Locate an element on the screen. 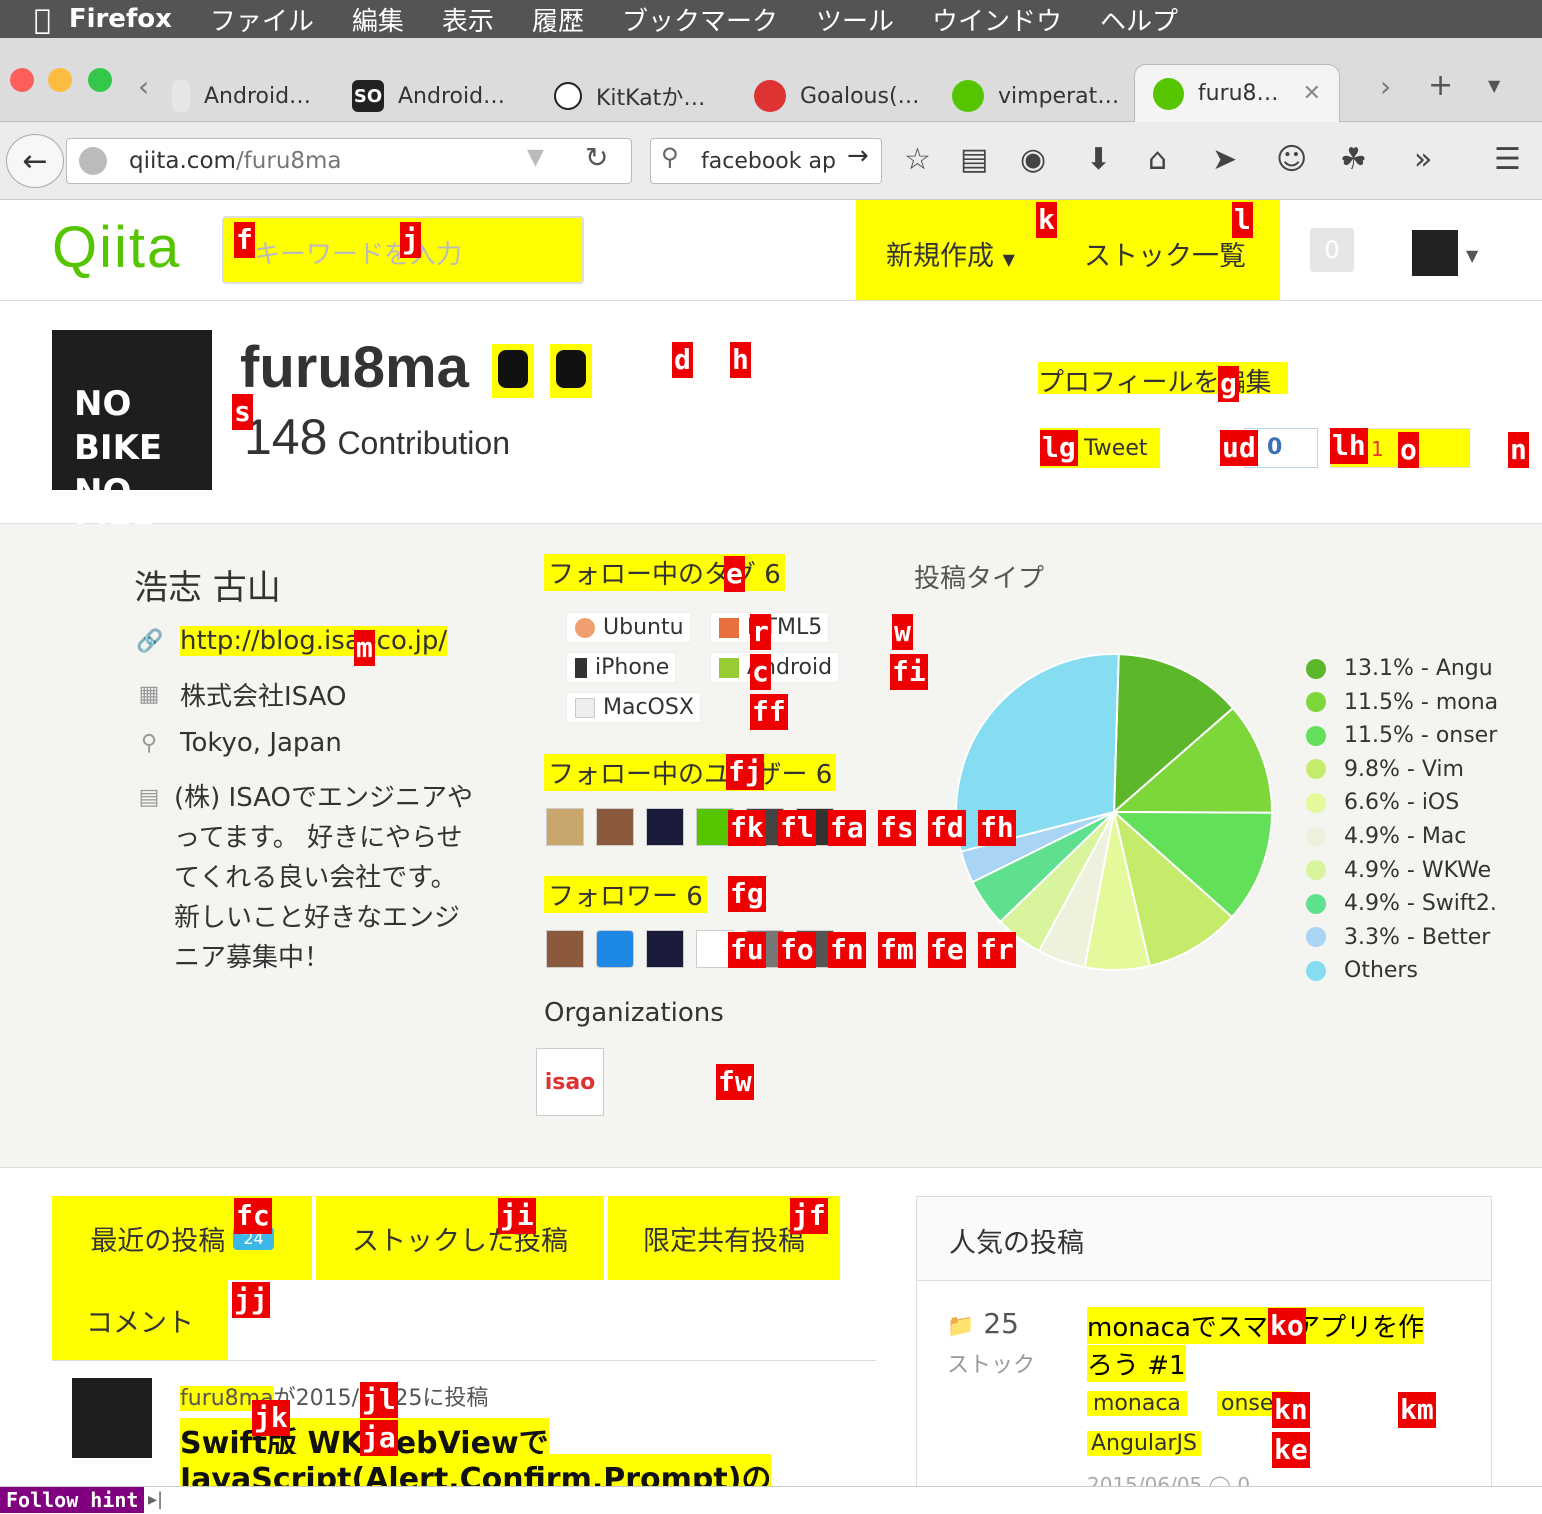 This screenshot has width=1542, height=1514. hint-label-fe: fe is located at coordinates (947, 950).